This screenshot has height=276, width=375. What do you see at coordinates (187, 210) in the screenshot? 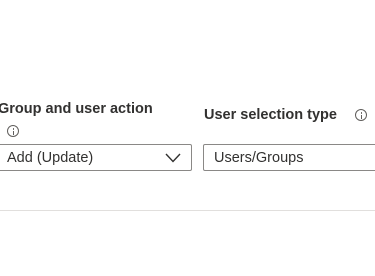
I see `section-divider` at bounding box center [187, 210].